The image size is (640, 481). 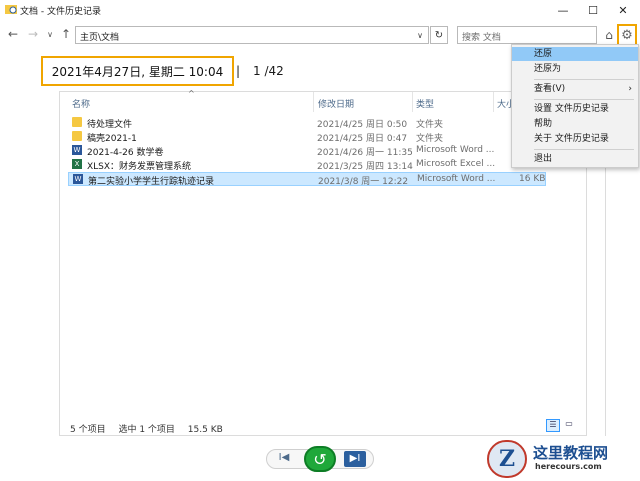 I want to click on restore-button: ↺, so click(x=320, y=459).